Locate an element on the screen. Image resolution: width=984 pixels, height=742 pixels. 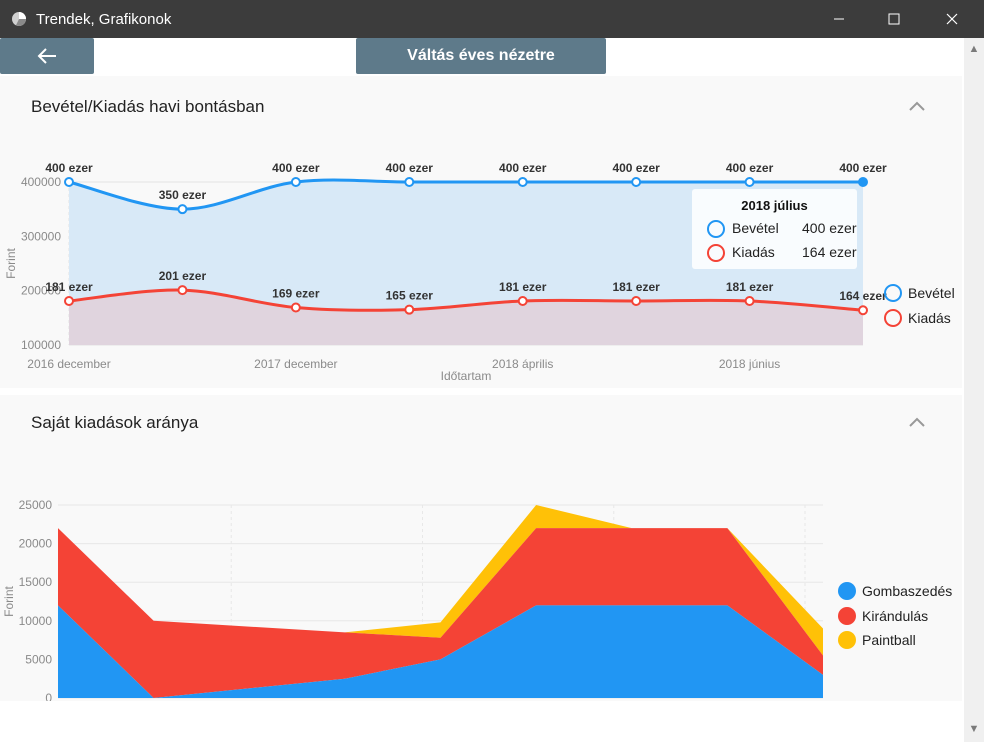
maximize-icon is located at coordinates (894, 19).